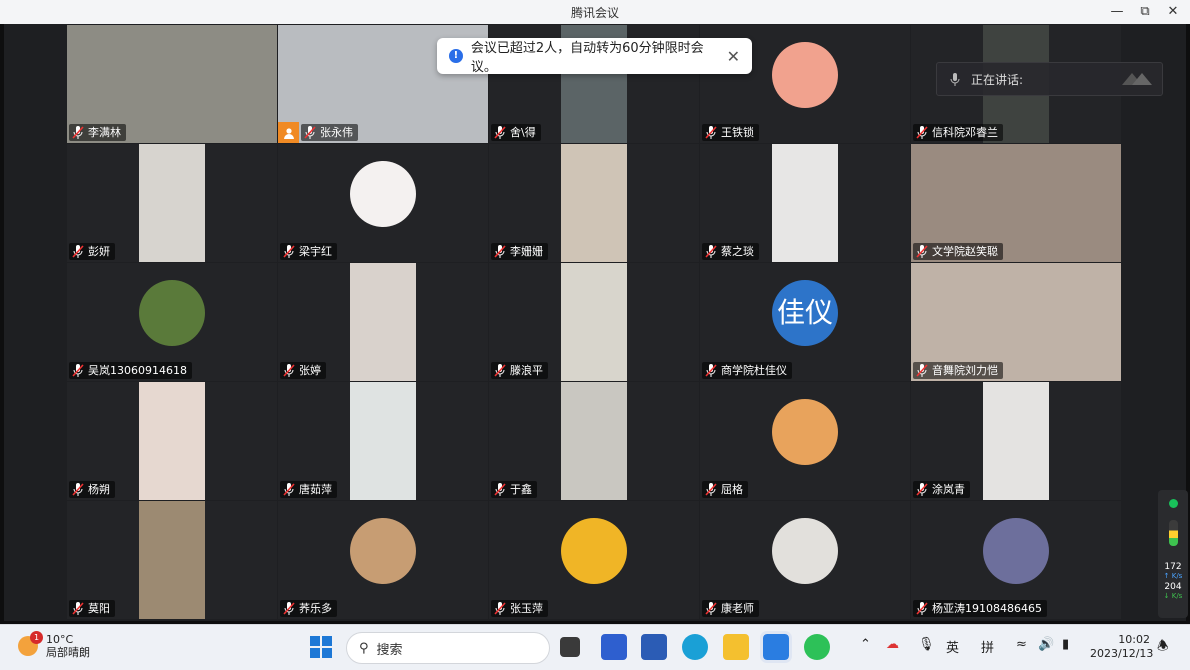  Describe the element at coordinates (817, 647) in the screenshot. I see `wechat-icon` at that location.